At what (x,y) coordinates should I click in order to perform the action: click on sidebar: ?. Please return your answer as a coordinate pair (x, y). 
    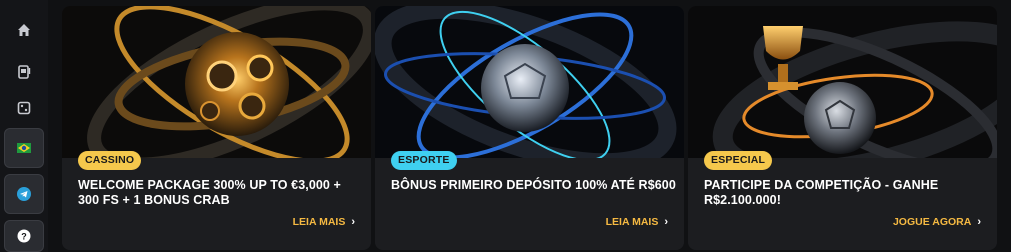
    Looking at the image, I should click on (24, 126).